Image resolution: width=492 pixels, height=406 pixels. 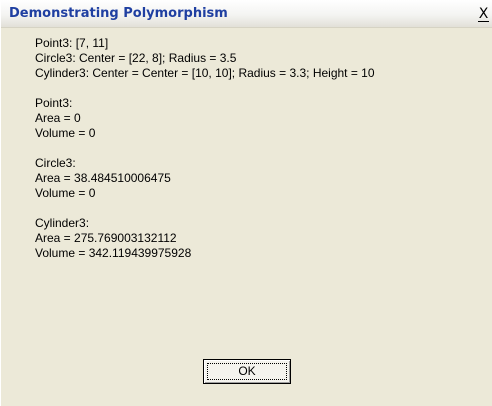 What do you see at coordinates (103, 178) in the screenshot?
I see `message-line: Area = 38.484510006475` at bounding box center [103, 178].